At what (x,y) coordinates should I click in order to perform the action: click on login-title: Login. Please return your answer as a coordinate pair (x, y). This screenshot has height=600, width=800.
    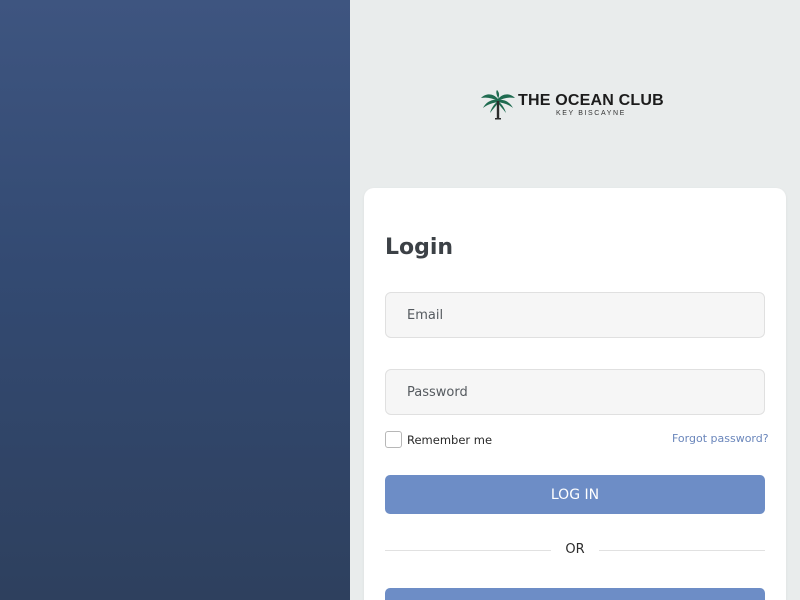
    Looking at the image, I should click on (419, 247).